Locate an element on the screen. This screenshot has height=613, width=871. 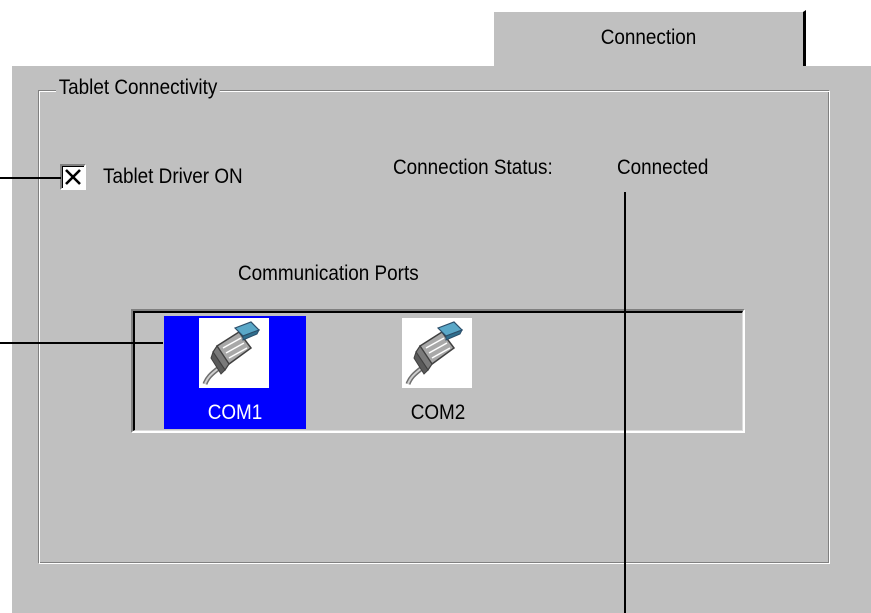
communication-ports-title: Communication Ports is located at coordinates (328, 273).